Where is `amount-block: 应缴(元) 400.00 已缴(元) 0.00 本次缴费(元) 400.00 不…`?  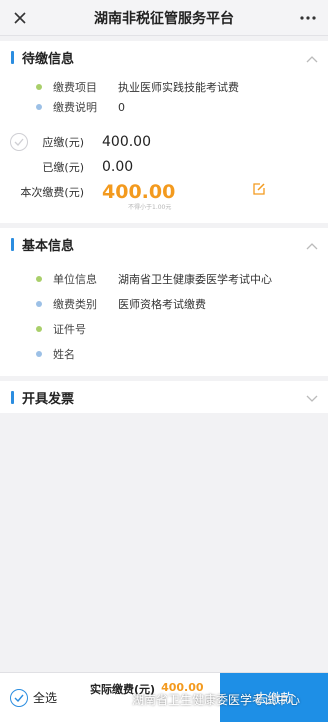
amount-block: 应缴(元) 400.00 已缴(元) 0.00 本次缴费(元) 400.00 不… is located at coordinates (164, 174).